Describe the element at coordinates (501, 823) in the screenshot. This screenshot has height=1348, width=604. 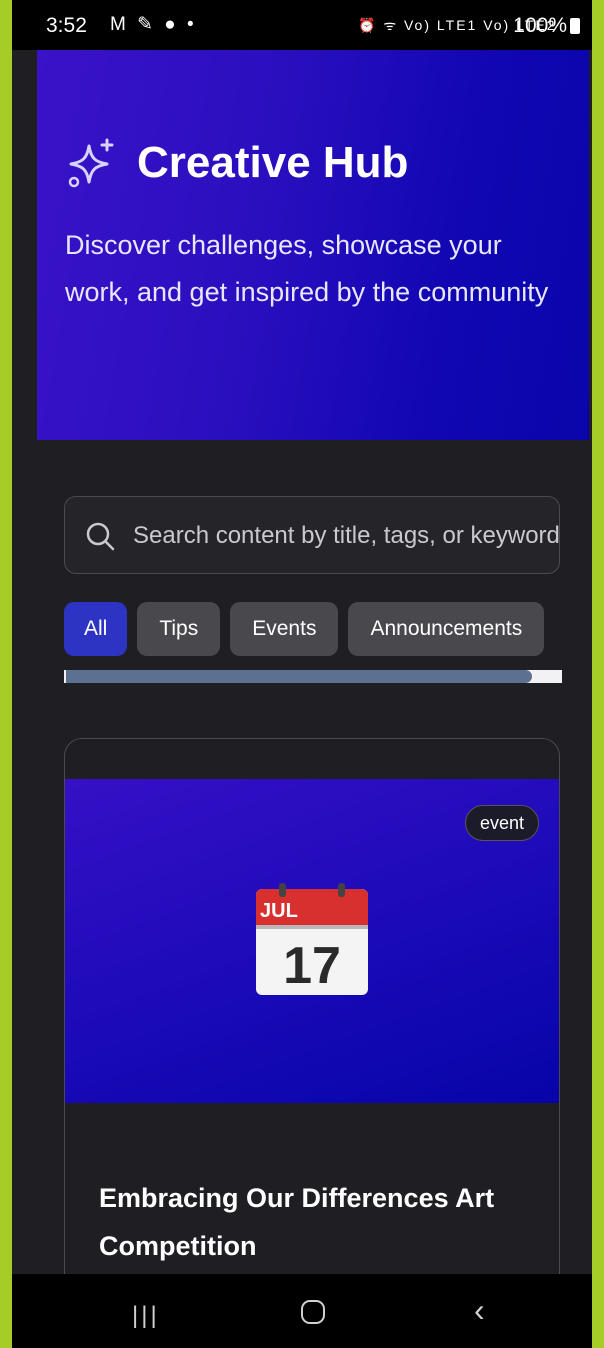
I see `category-badge: event` at that location.